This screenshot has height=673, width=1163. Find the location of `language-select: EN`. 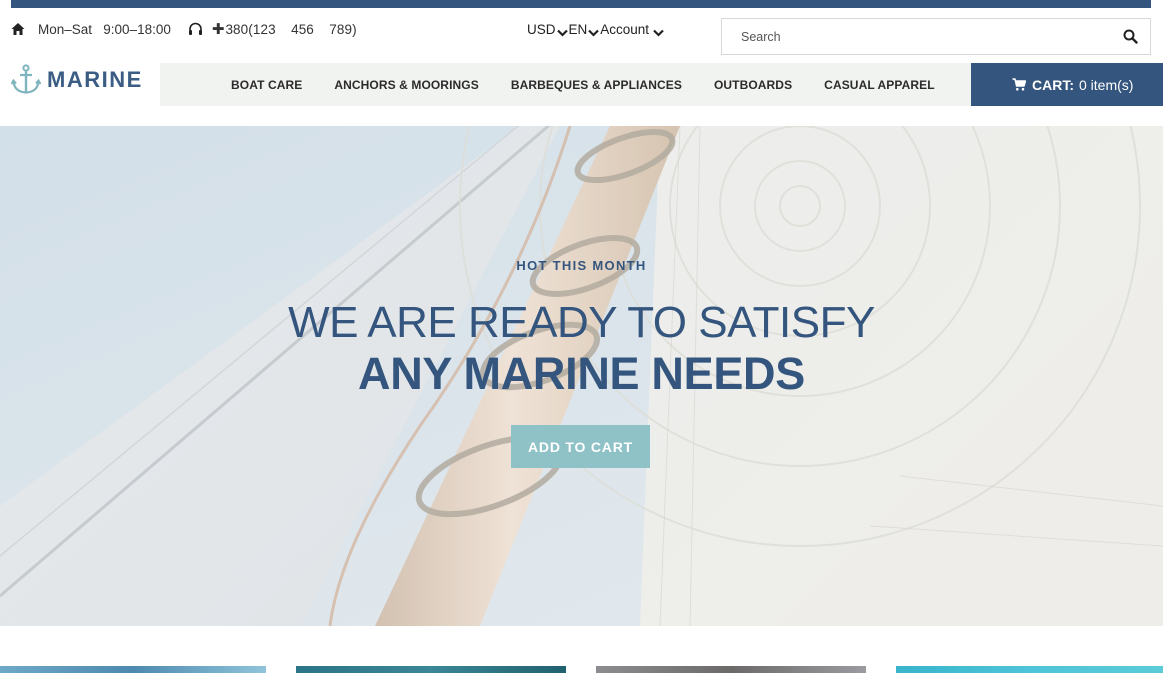

language-select: EN is located at coordinates (585, 29).